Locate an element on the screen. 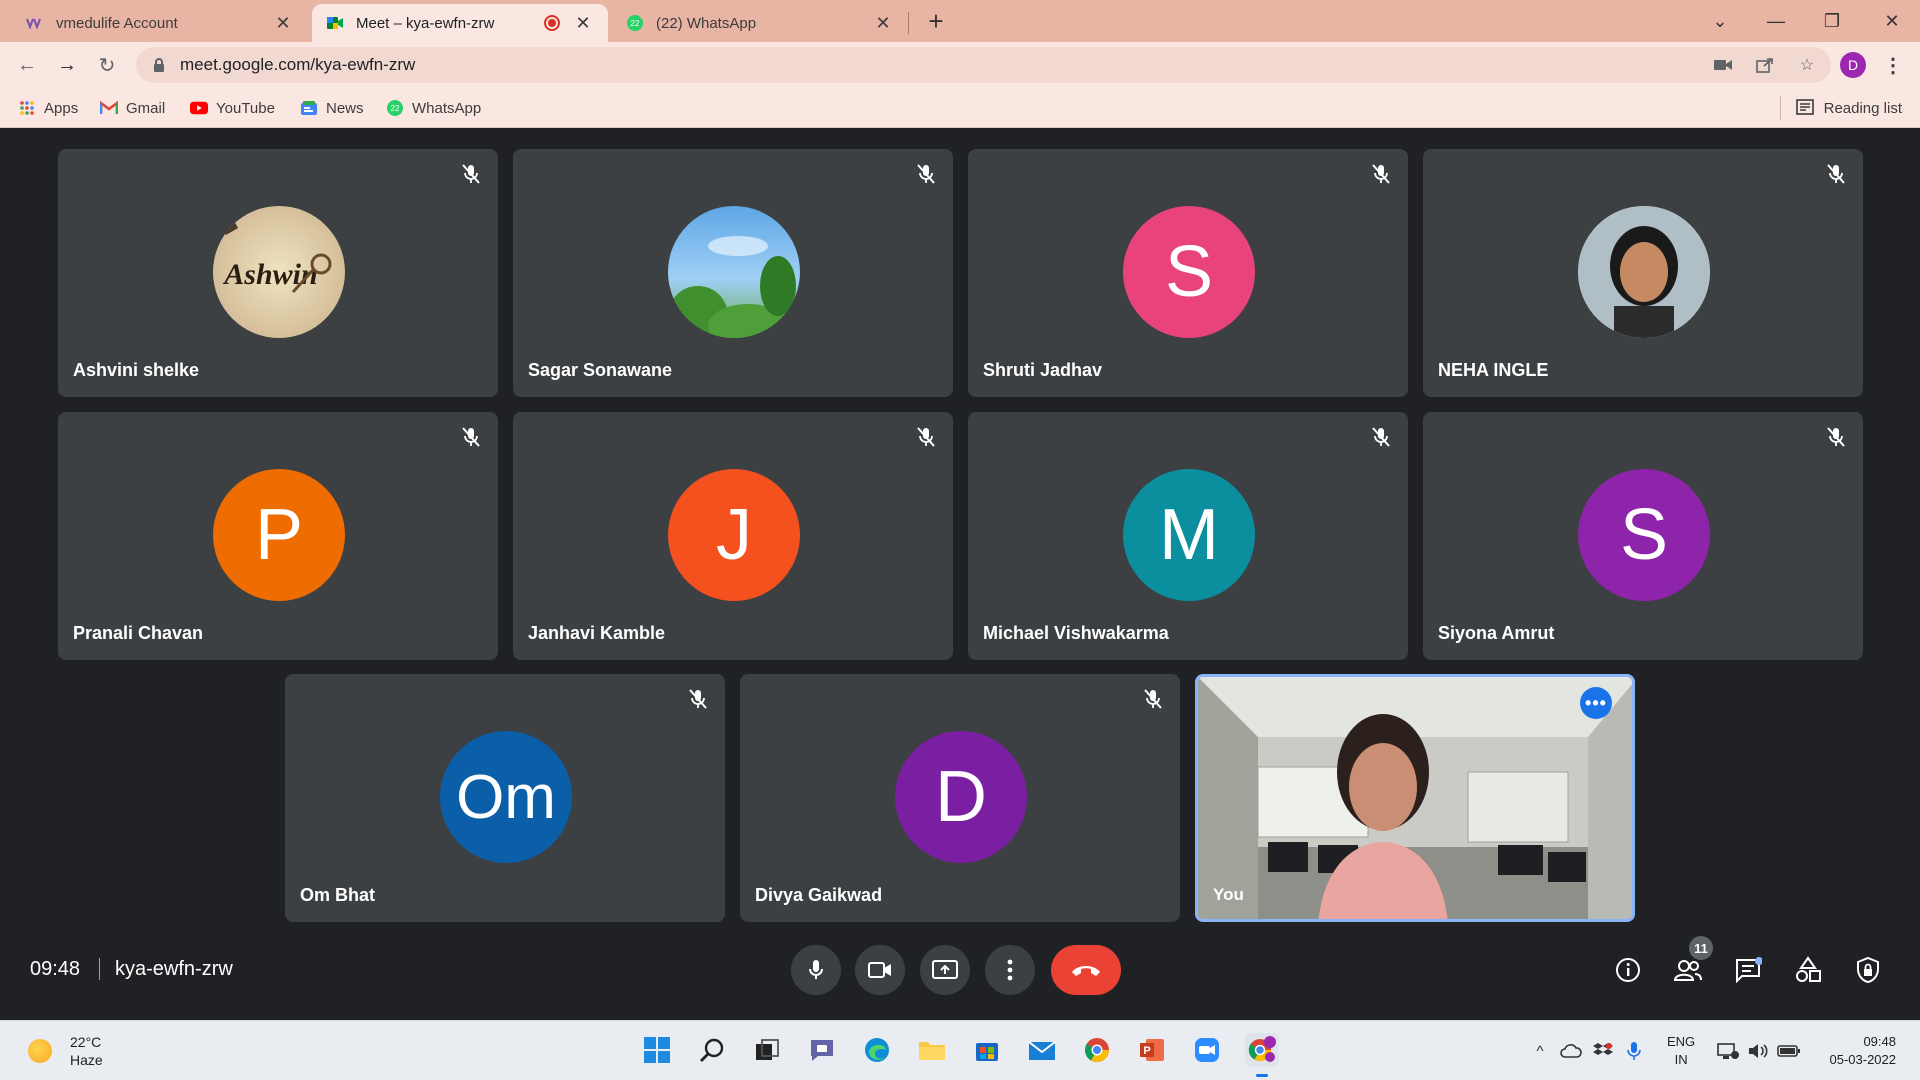 The width and height of the screenshot is (1920, 1080). camera-button is located at coordinates (880, 970).